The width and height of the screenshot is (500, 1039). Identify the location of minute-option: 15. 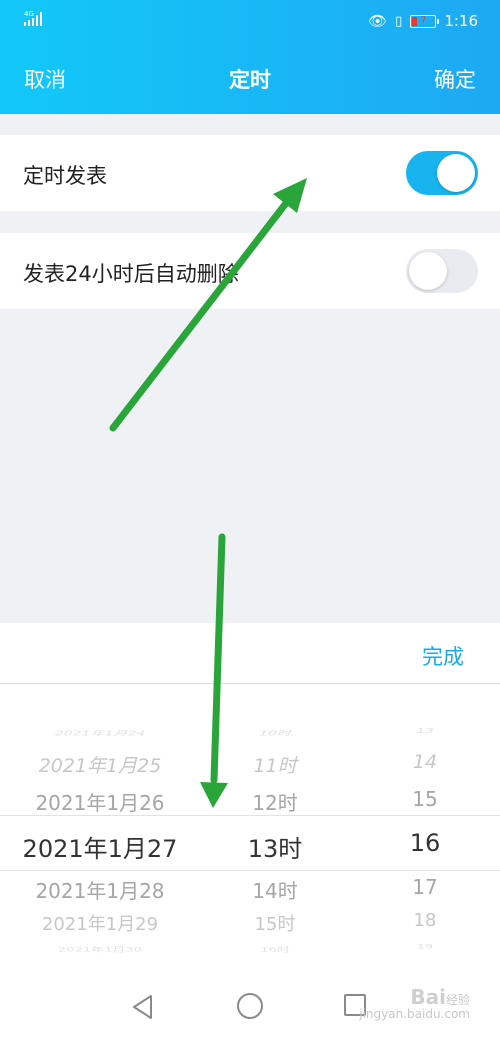
(425, 799).